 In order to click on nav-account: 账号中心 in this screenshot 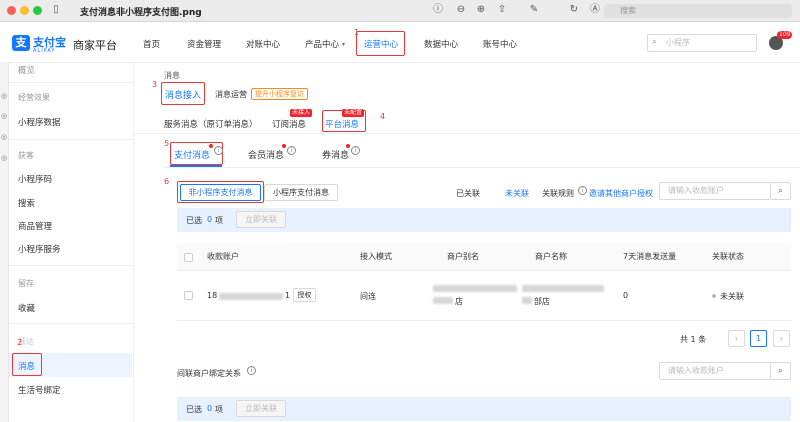, I will do `click(500, 44)`.